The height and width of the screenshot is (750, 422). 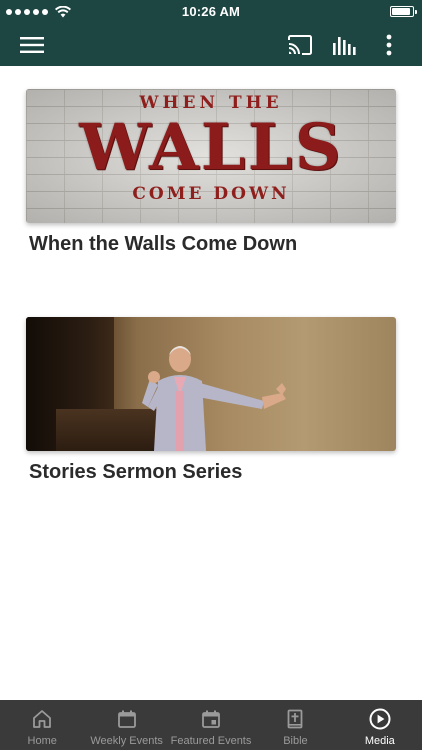 I want to click on equalizer-button, so click(x=344, y=45).